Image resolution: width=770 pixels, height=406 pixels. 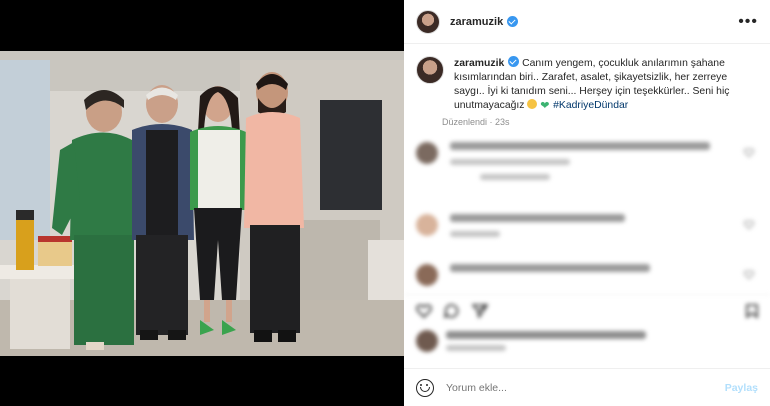 I want to click on like-heart-icon, so click(x=424, y=311).